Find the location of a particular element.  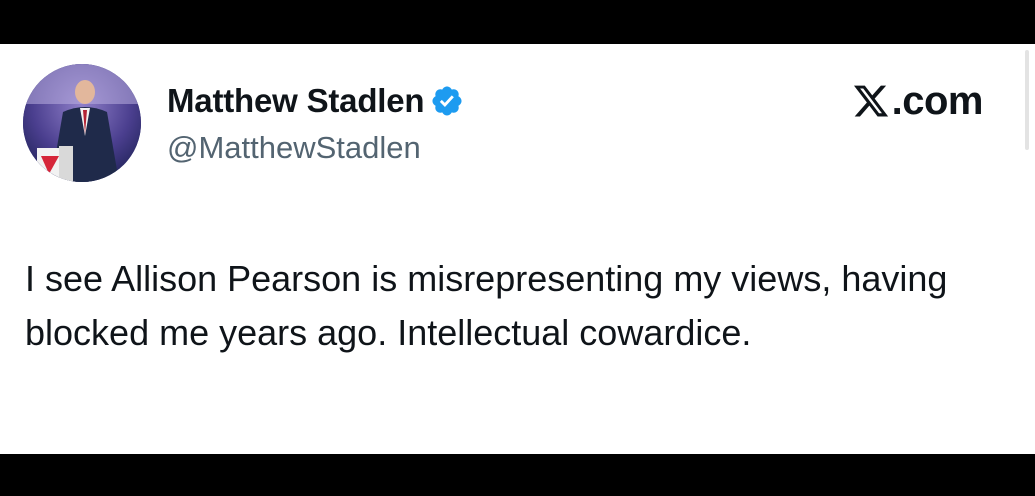

source-site: .com is located at coordinates (918, 101).